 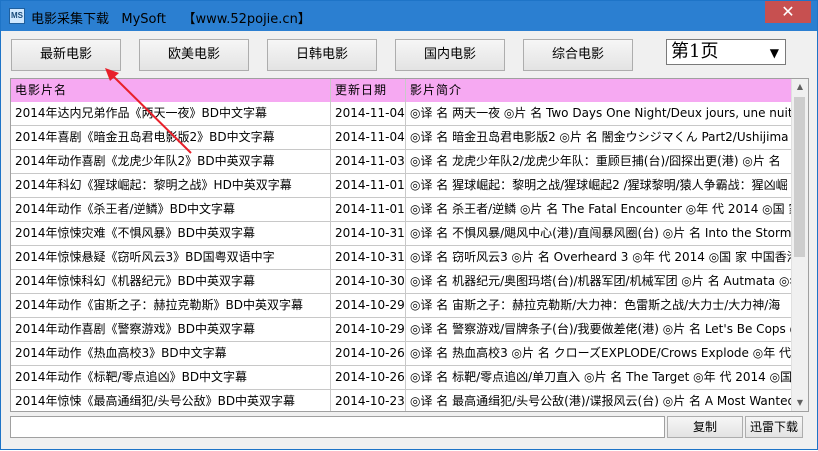 I want to click on cell-movie-name: 2014年动作《热血高校3》BD中文字幕, so click(x=171, y=354).